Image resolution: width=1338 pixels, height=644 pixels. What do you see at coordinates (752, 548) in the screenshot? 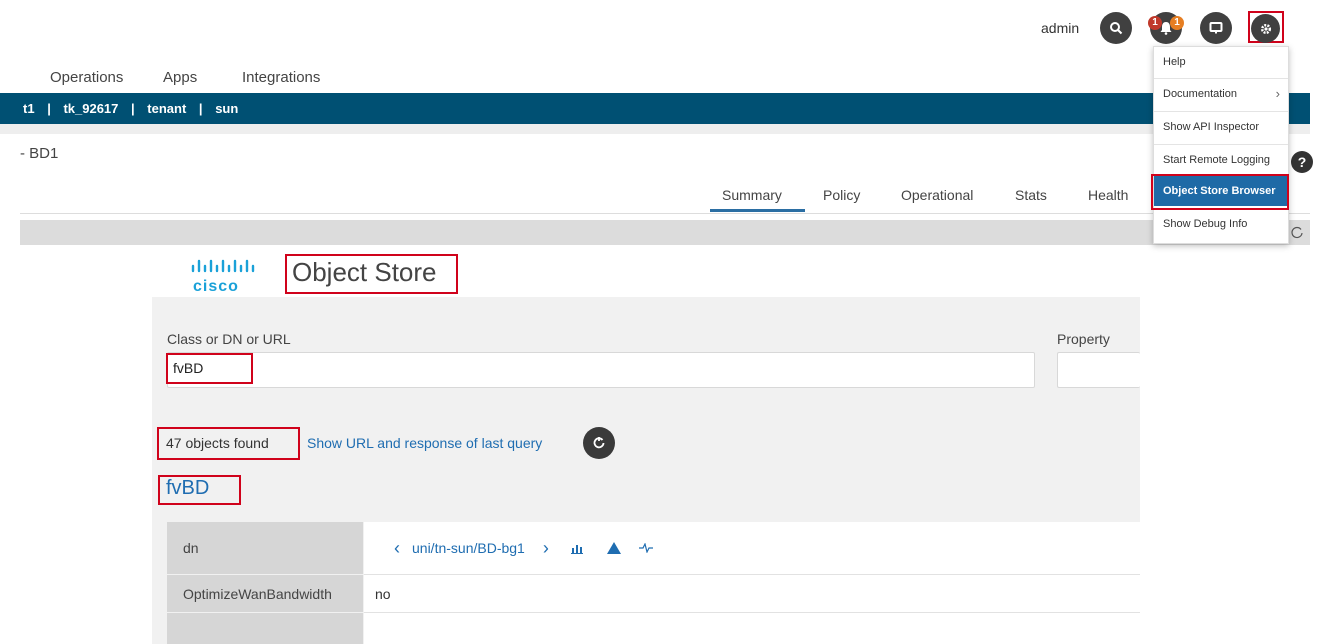
I see `row-value-dn: ‹ uni/tn-sun/BD-bg1 ›` at bounding box center [752, 548].